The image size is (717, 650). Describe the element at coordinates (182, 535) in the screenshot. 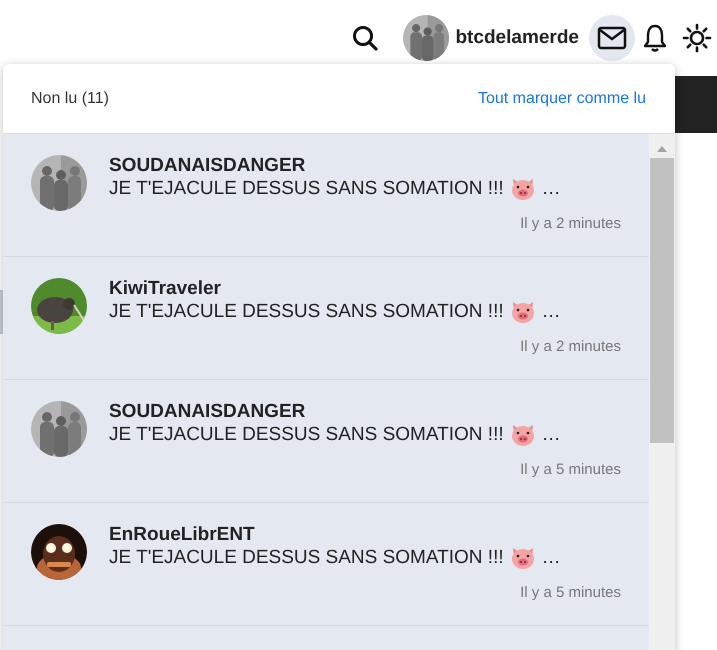

I see `author-name: EnRoueLibrENT` at that location.